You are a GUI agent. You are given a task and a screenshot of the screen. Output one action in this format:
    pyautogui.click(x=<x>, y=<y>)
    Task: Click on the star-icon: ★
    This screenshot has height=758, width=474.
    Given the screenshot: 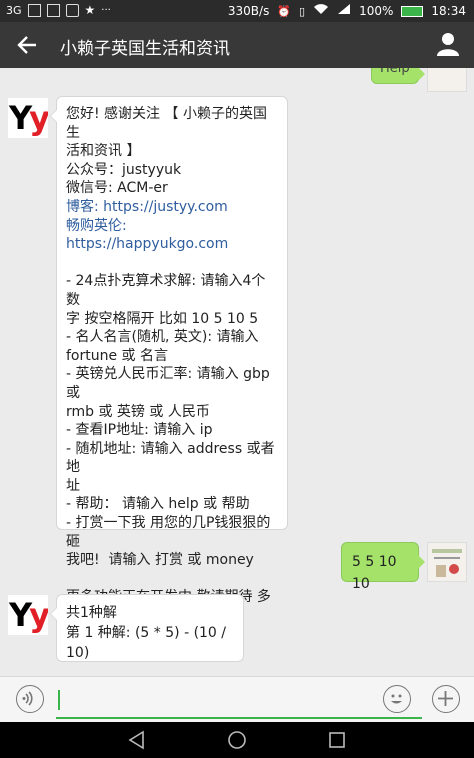 What is the action you would take?
    pyautogui.click(x=90, y=10)
    